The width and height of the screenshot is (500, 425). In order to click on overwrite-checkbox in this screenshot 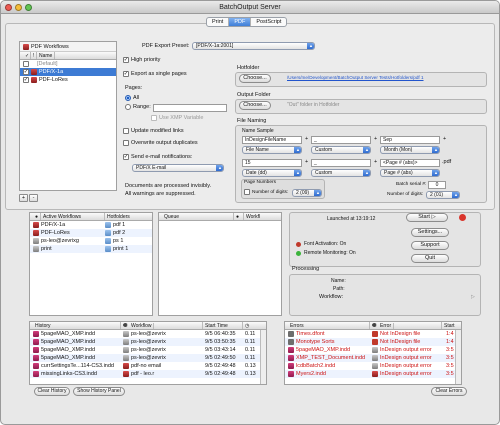, I will do `click(126, 143)`.